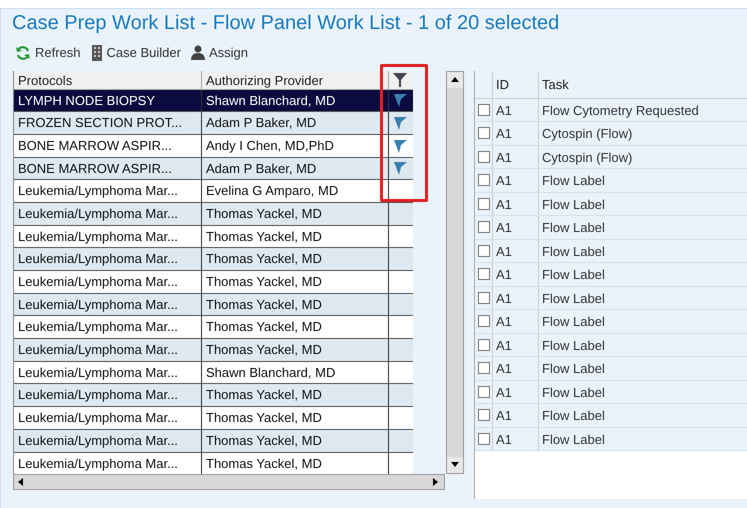 This screenshot has height=508, width=747. What do you see at coordinates (435, 482) in the screenshot?
I see `right-arrow-icon` at bounding box center [435, 482].